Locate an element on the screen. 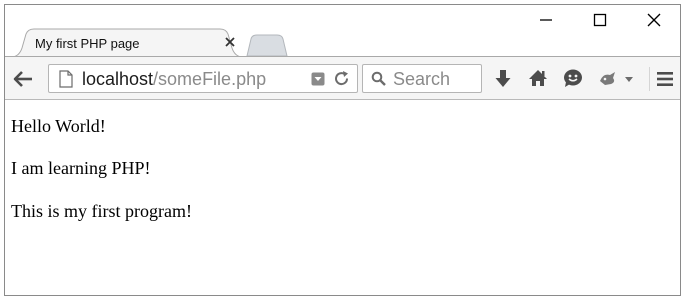 This screenshot has width=685, height=299. reload-icon is located at coordinates (342, 78).